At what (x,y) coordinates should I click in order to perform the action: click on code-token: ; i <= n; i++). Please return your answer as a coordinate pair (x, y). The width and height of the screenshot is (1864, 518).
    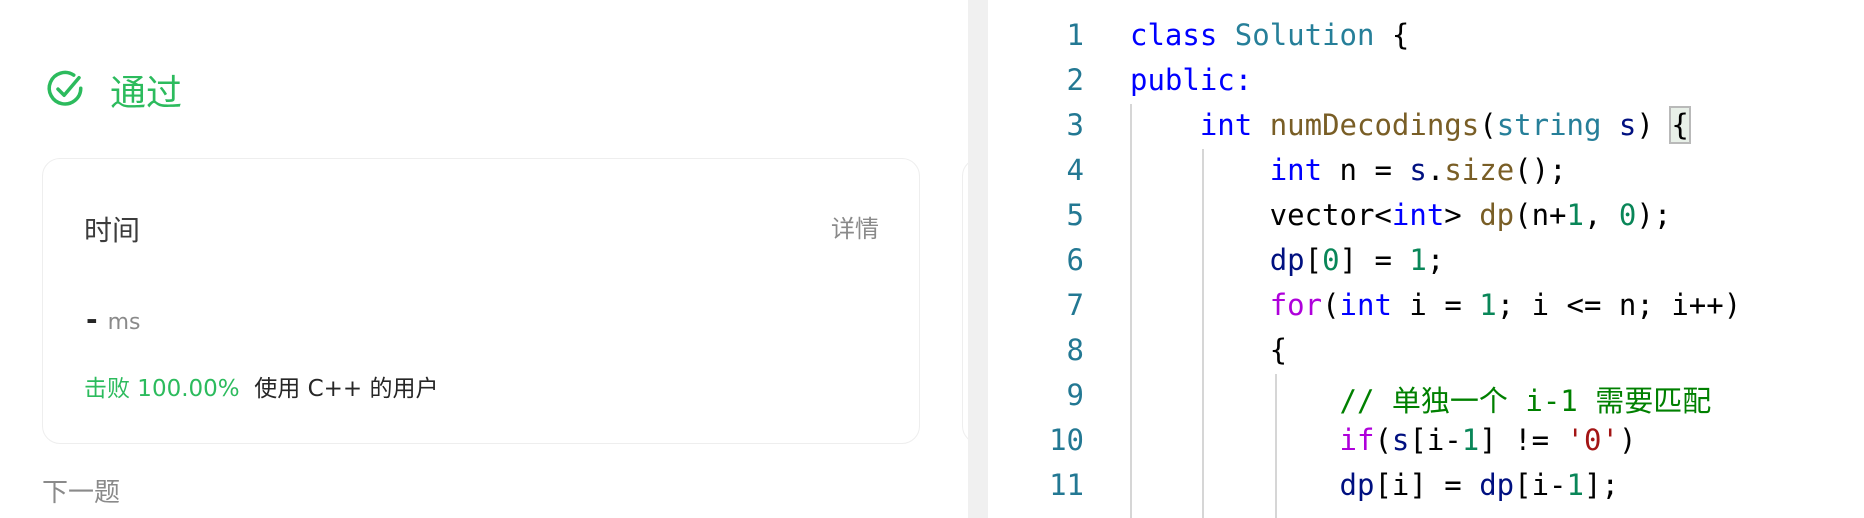
    Looking at the image, I should click on (1619, 305).